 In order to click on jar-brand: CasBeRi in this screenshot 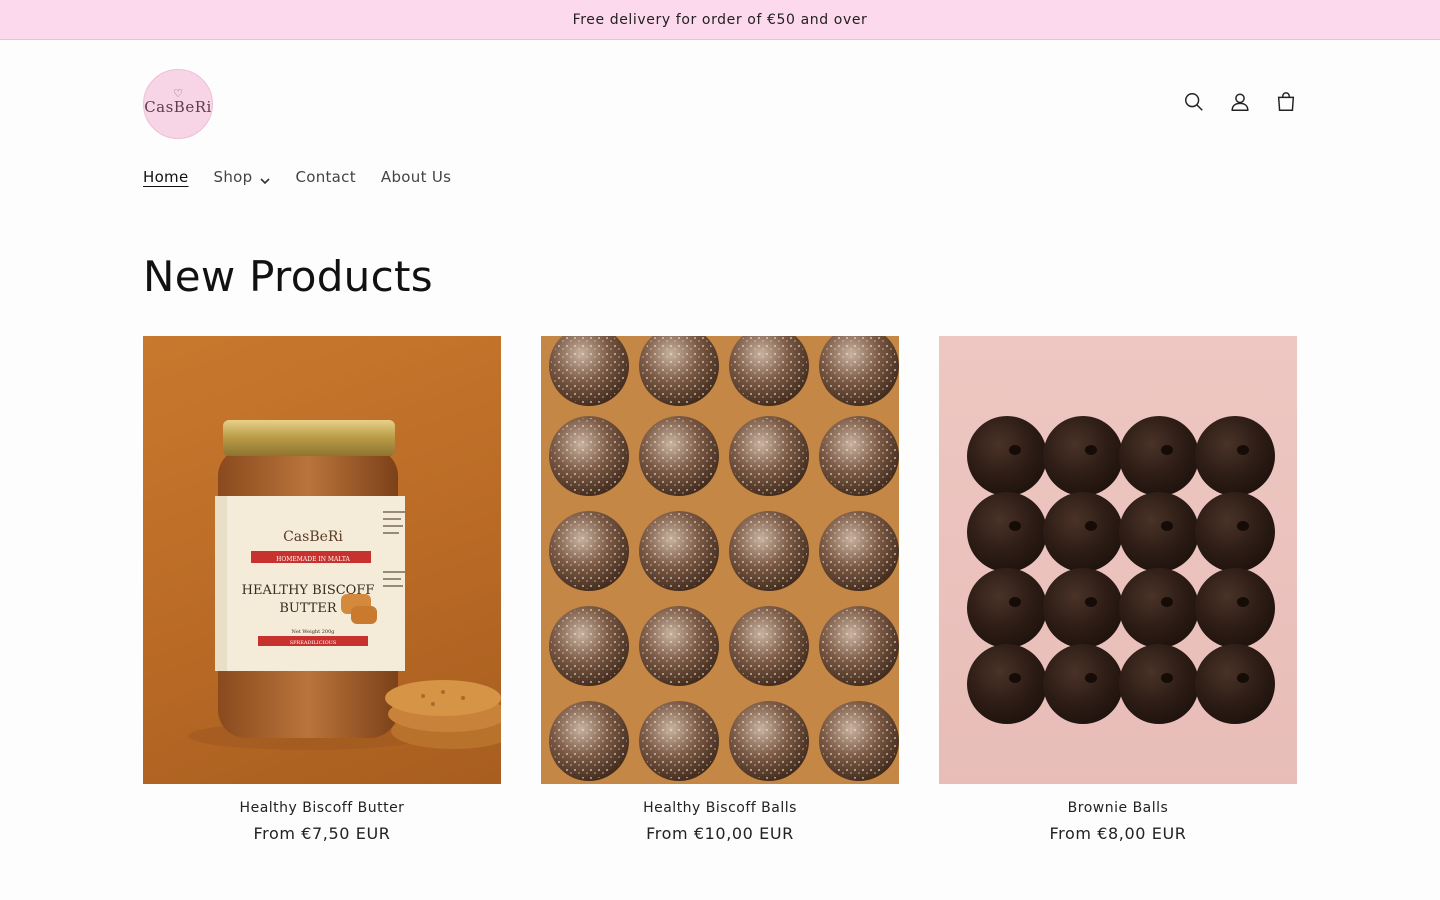, I will do `click(313, 537)`.